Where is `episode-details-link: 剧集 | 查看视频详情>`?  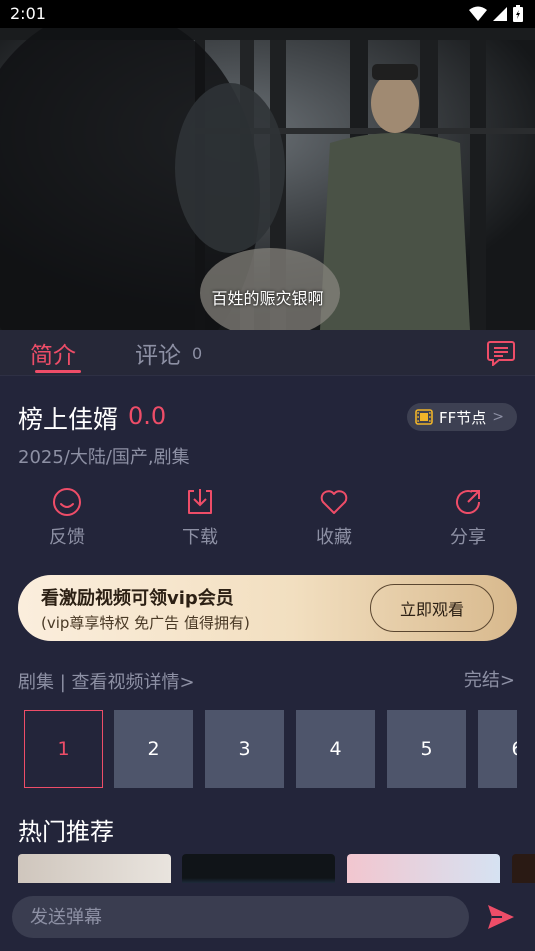
episode-details-link: 剧集 | 查看视频详情> is located at coordinates (106, 681).